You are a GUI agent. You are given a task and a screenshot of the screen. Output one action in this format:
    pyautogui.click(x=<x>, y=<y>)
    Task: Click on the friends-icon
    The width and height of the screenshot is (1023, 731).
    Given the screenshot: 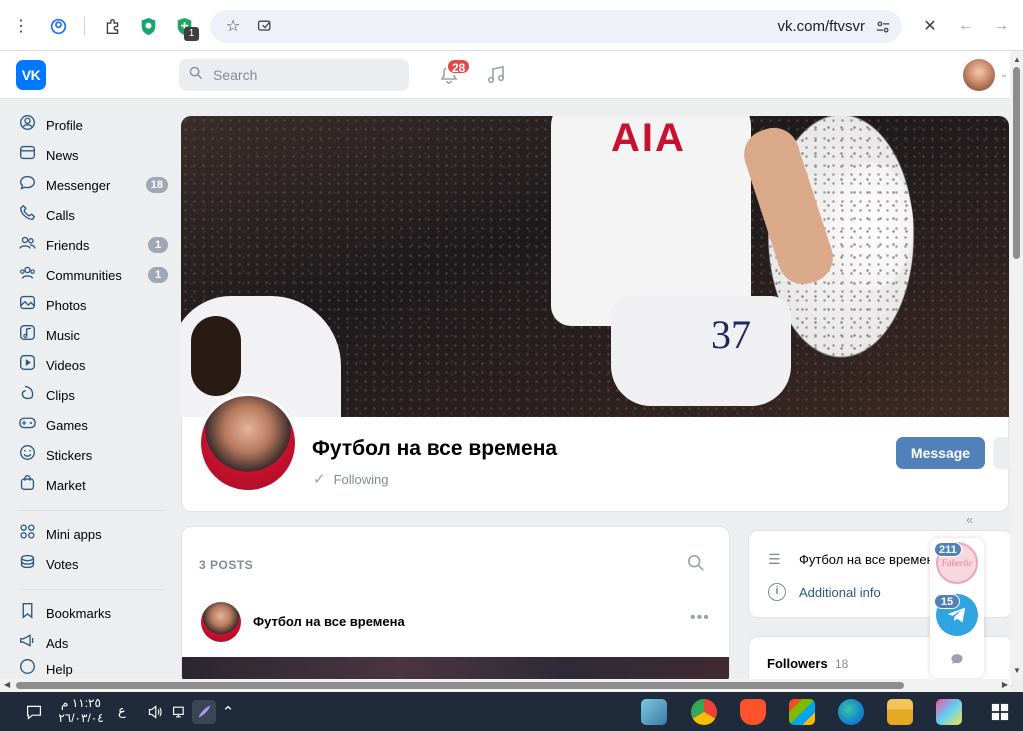 What is the action you would take?
    pyautogui.click(x=27, y=245)
    